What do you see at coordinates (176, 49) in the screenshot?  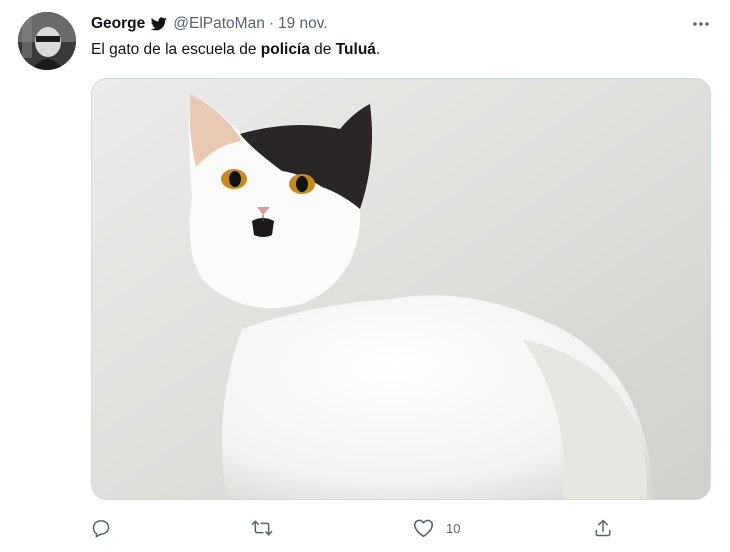 I see `tweet-text-part: El gato de la escuela de` at bounding box center [176, 49].